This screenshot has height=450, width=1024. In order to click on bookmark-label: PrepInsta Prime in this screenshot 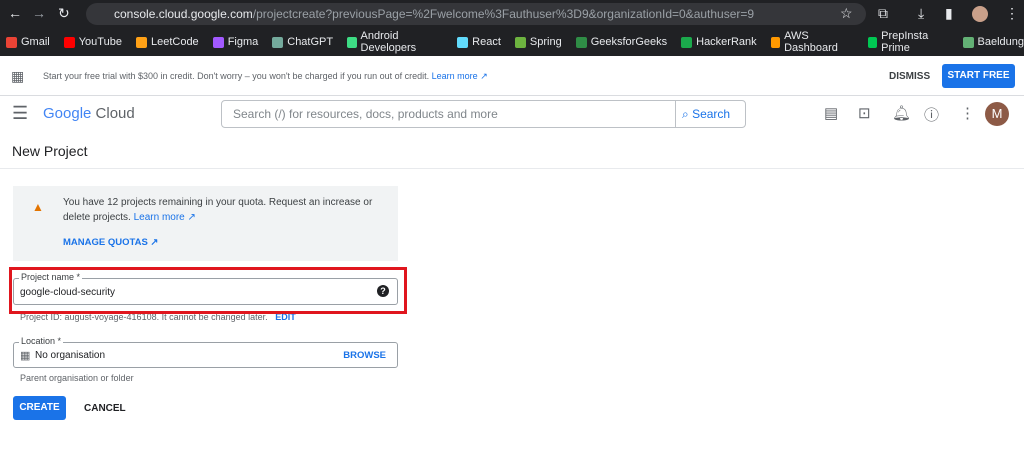, I will do `click(905, 42)`.